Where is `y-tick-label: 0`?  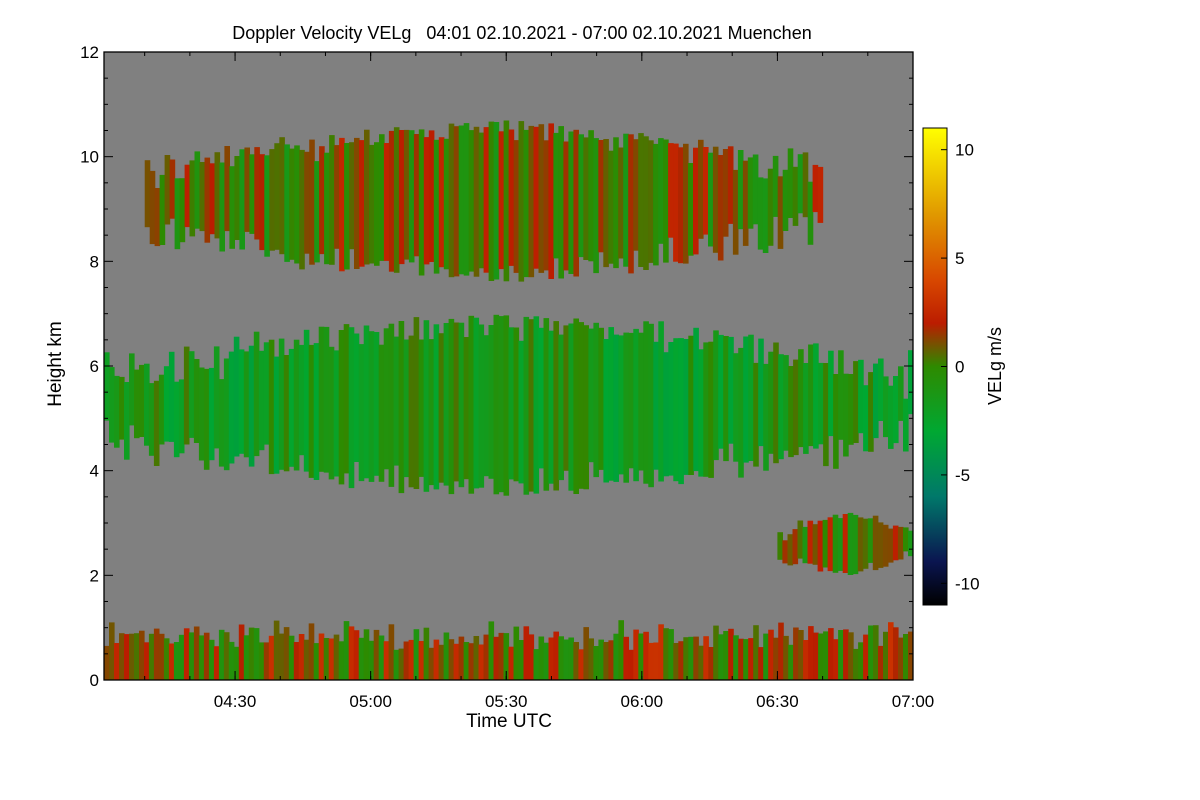 y-tick-label: 0 is located at coordinates (94, 680).